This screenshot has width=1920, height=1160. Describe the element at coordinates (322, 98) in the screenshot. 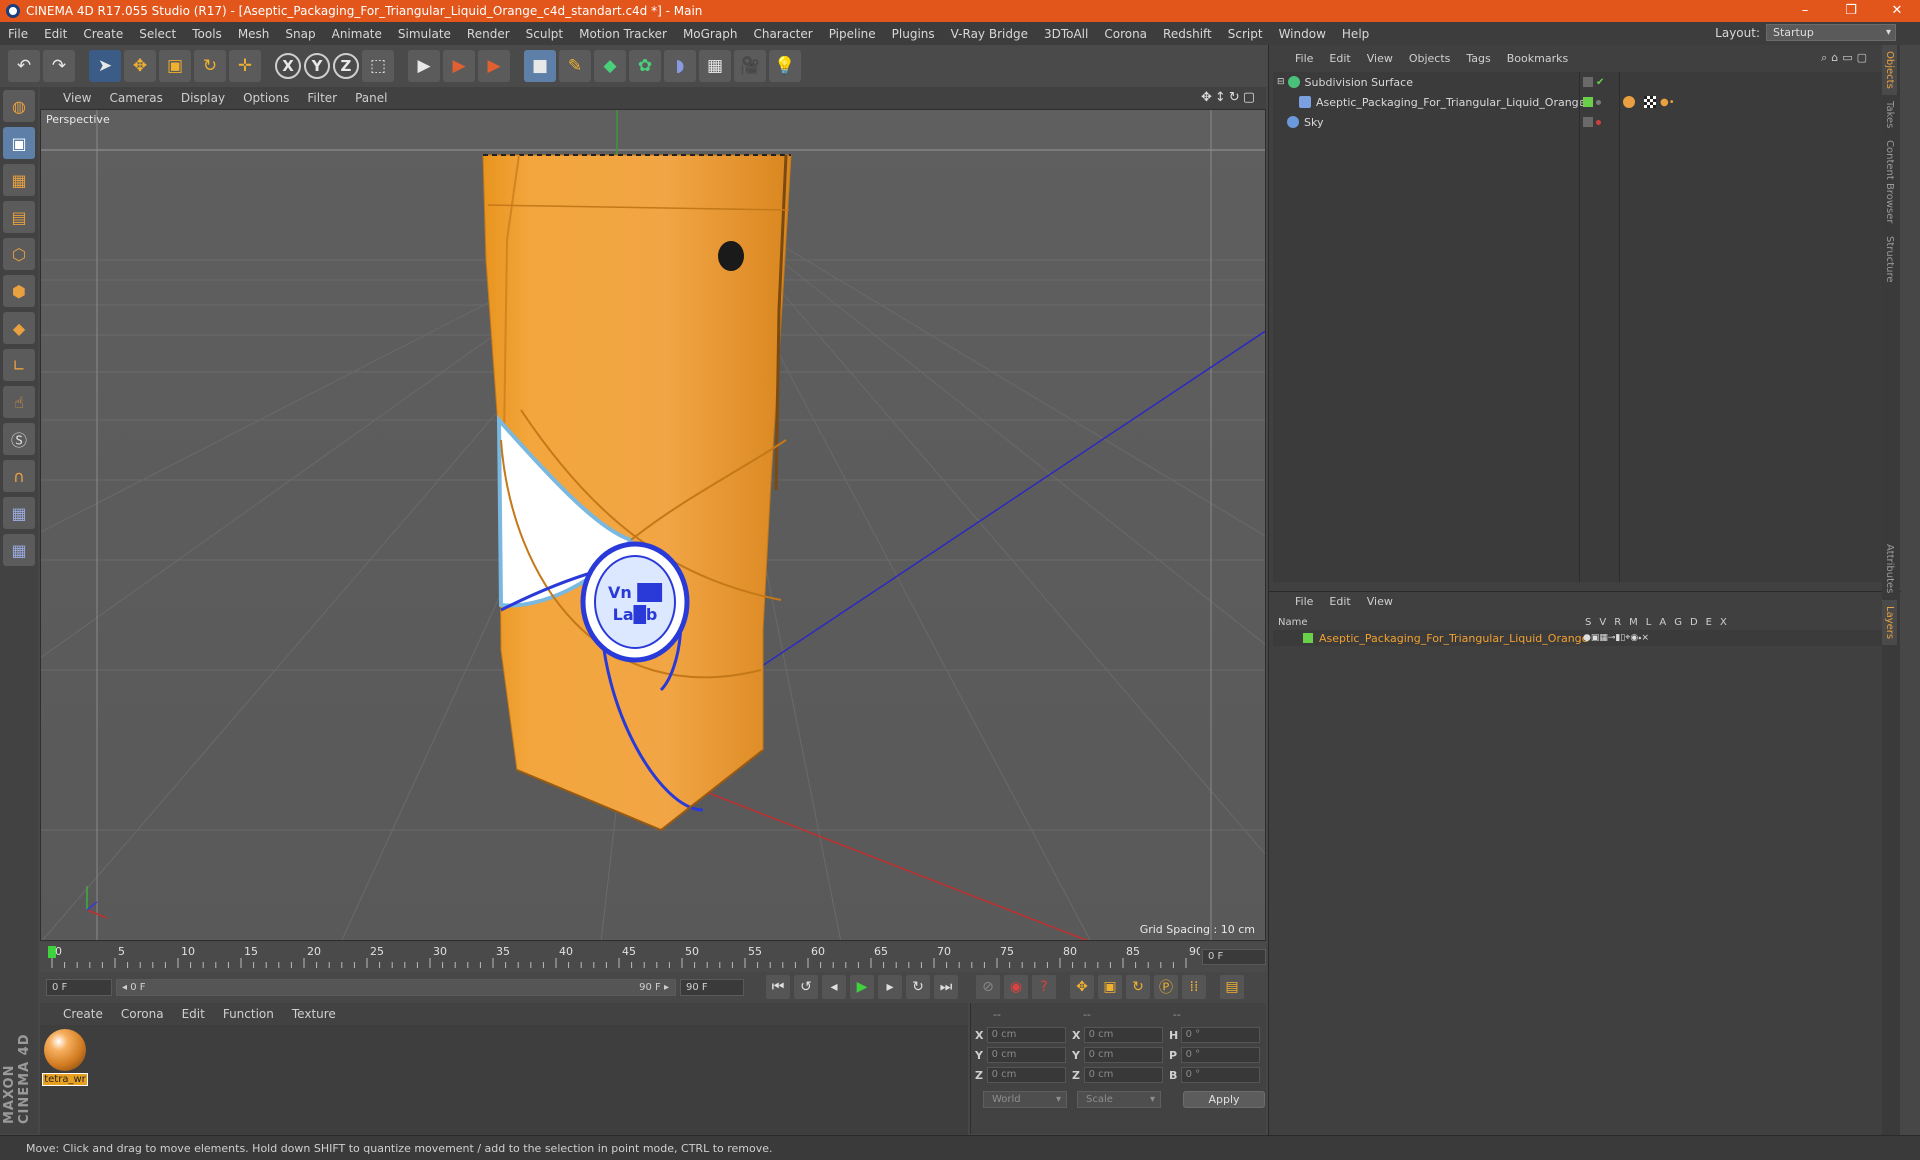

I see `viewport-menu-filter: Filter` at that location.